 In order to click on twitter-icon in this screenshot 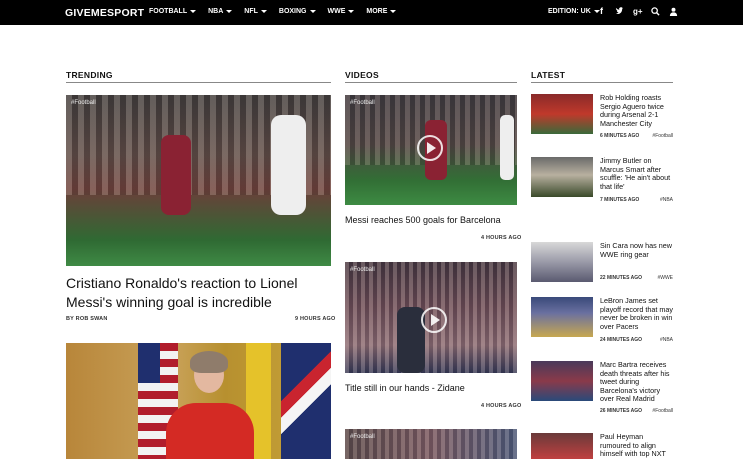, I will do `click(619, 11)`.